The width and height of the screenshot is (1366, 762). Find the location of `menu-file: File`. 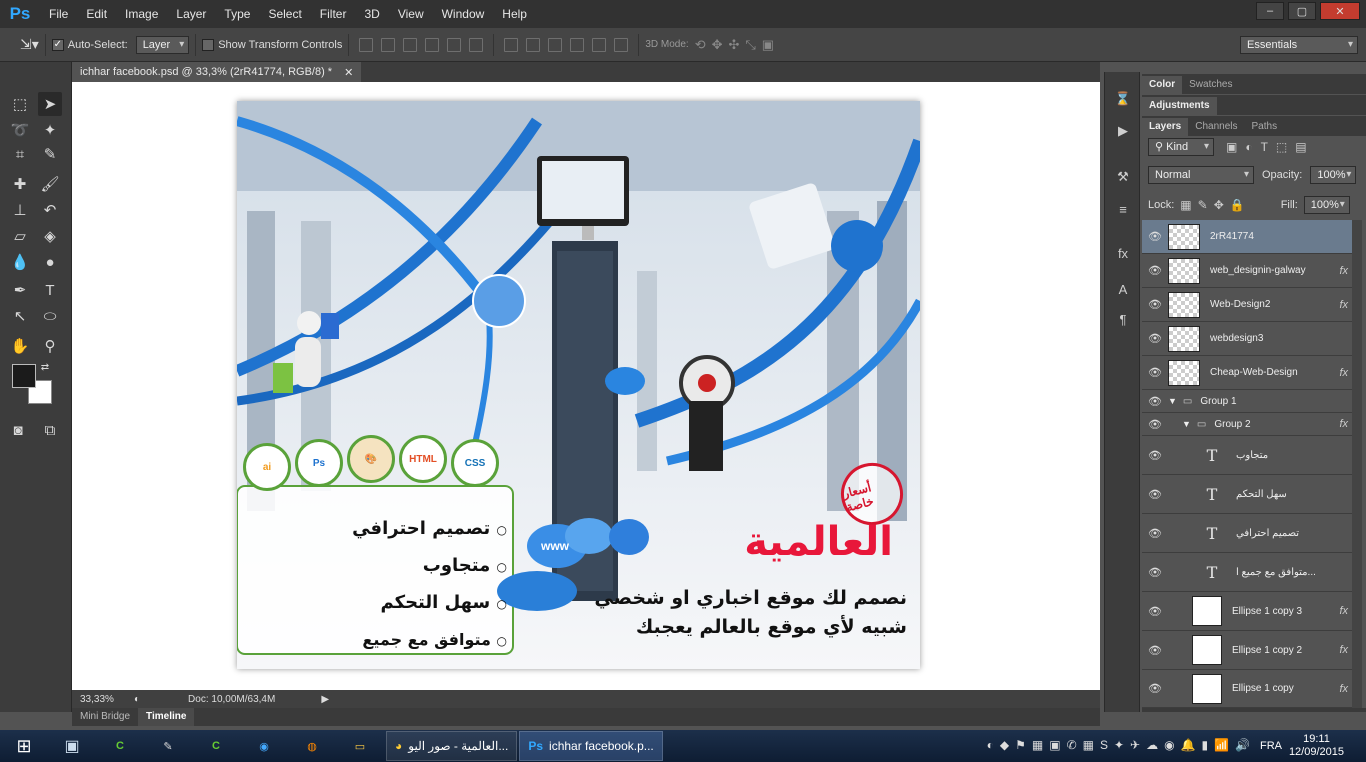

menu-file: File is located at coordinates (58, 14).